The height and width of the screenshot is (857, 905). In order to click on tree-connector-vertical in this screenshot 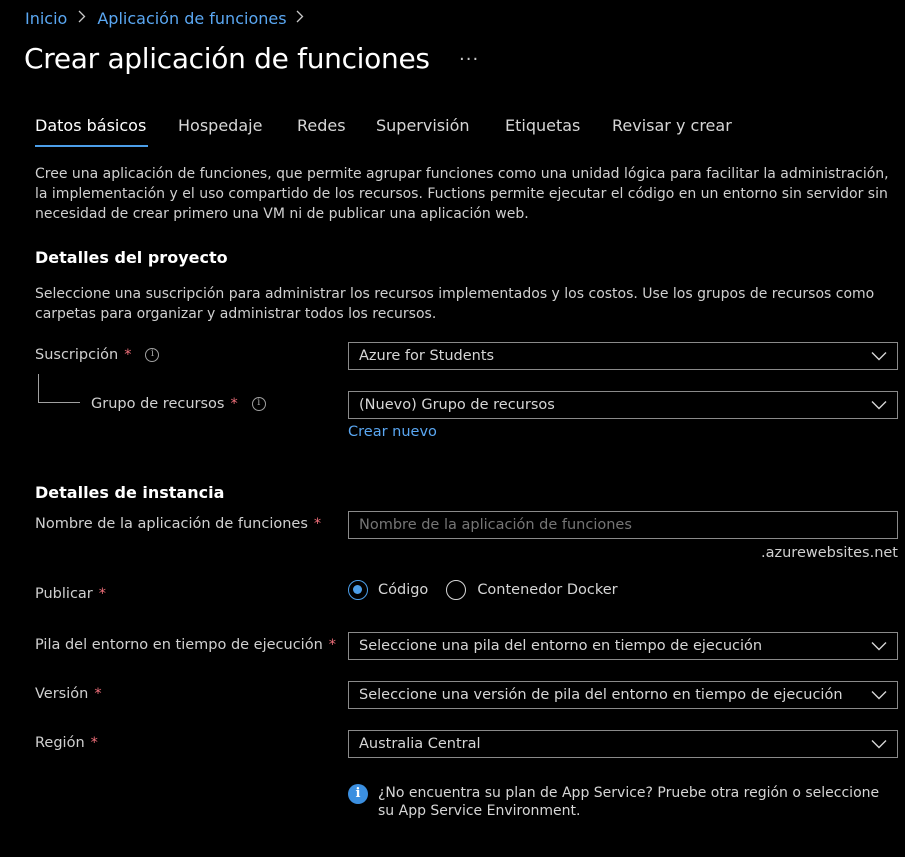, I will do `click(38, 388)`.